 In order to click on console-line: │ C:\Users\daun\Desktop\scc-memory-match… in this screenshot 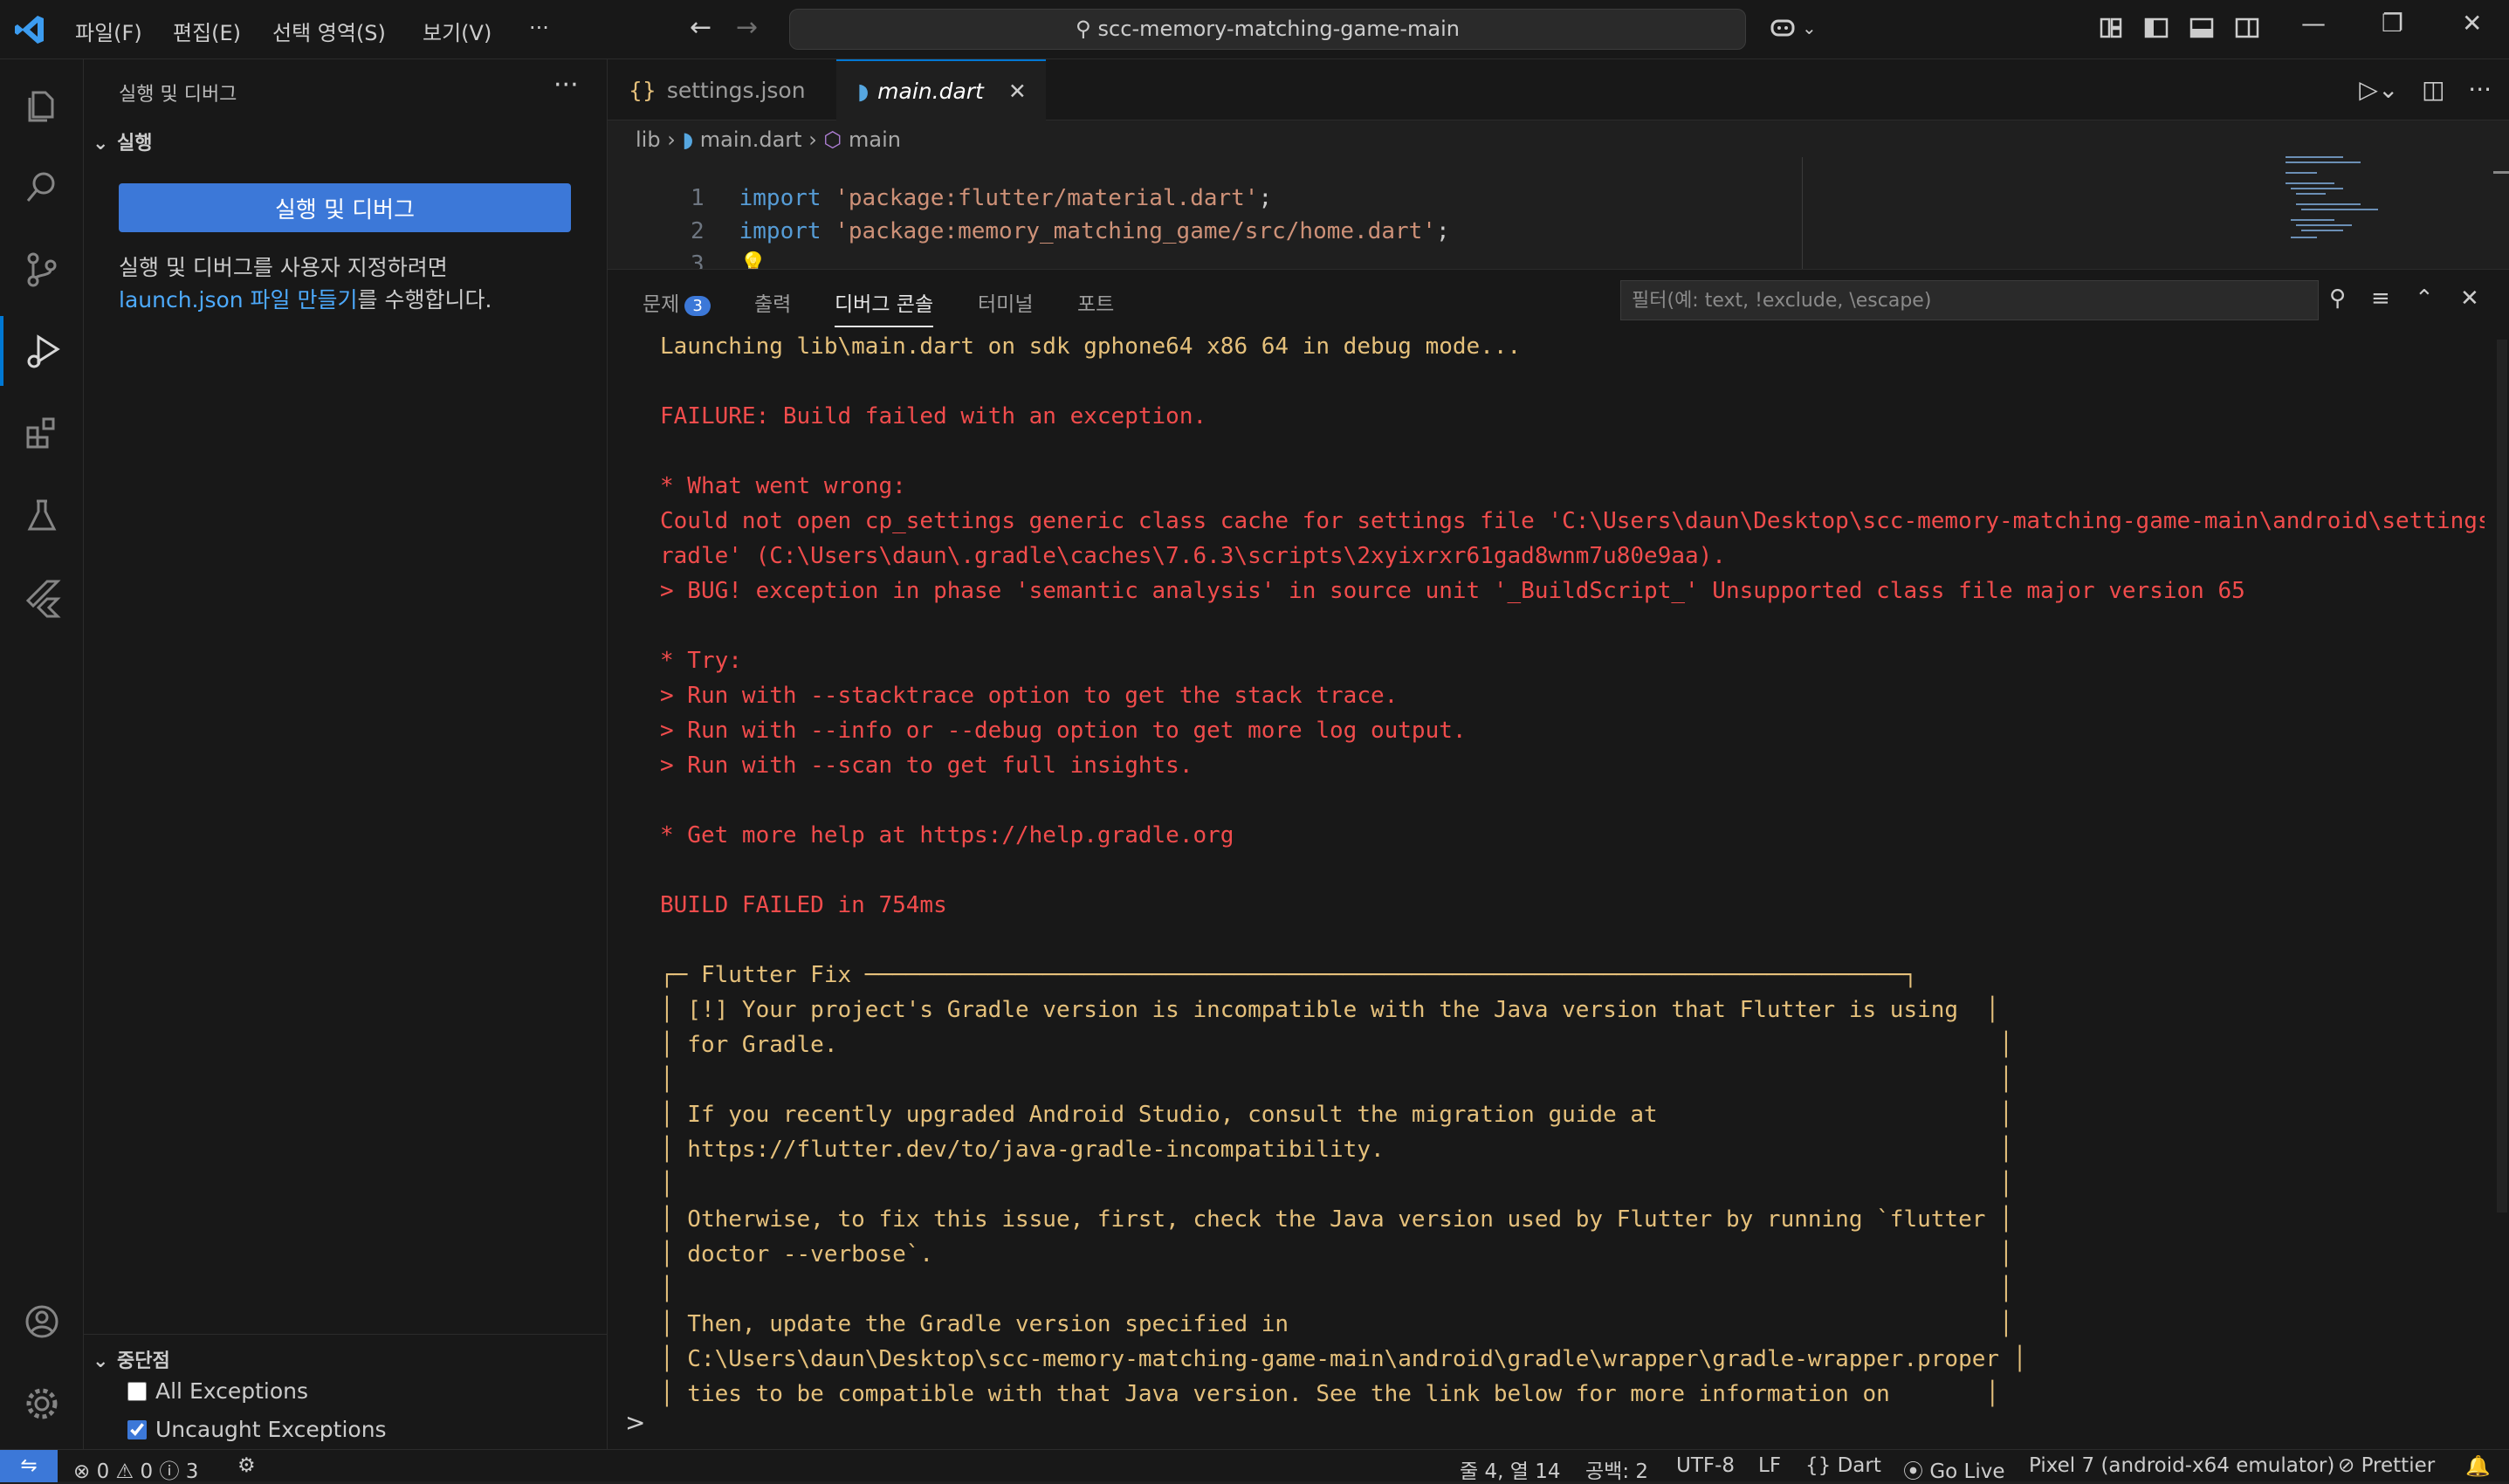, I will do `click(1343, 1359)`.